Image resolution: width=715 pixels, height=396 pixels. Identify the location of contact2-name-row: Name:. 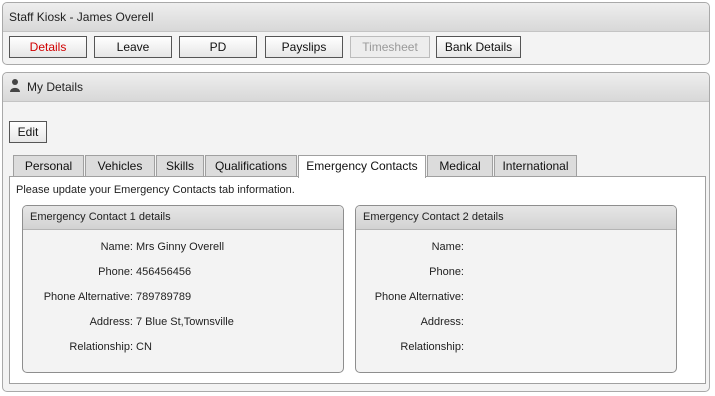
(410, 248).